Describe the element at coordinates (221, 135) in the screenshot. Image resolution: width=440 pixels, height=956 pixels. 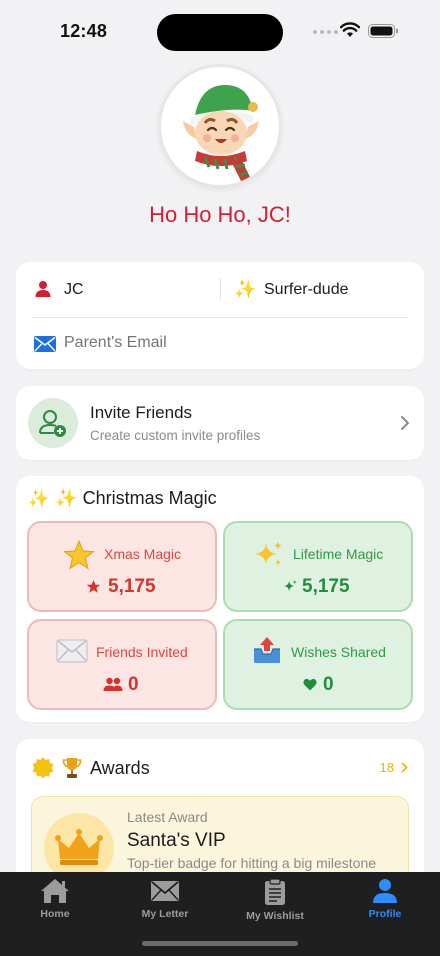
I see `elf-avatar-icon` at that location.